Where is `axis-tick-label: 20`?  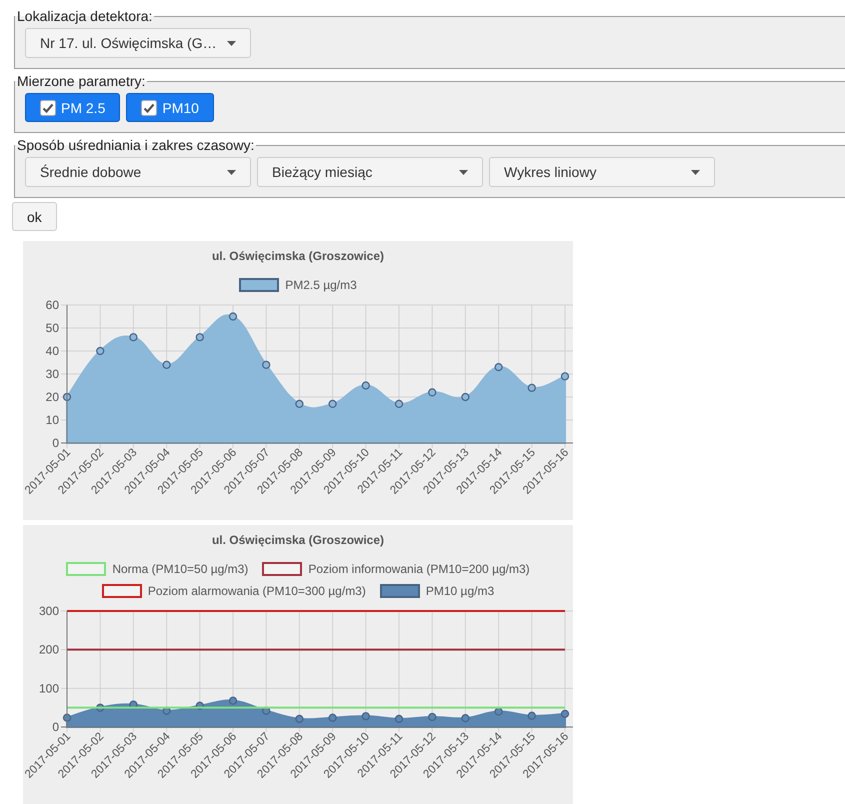 axis-tick-label: 20 is located at coordinates (52, 397).